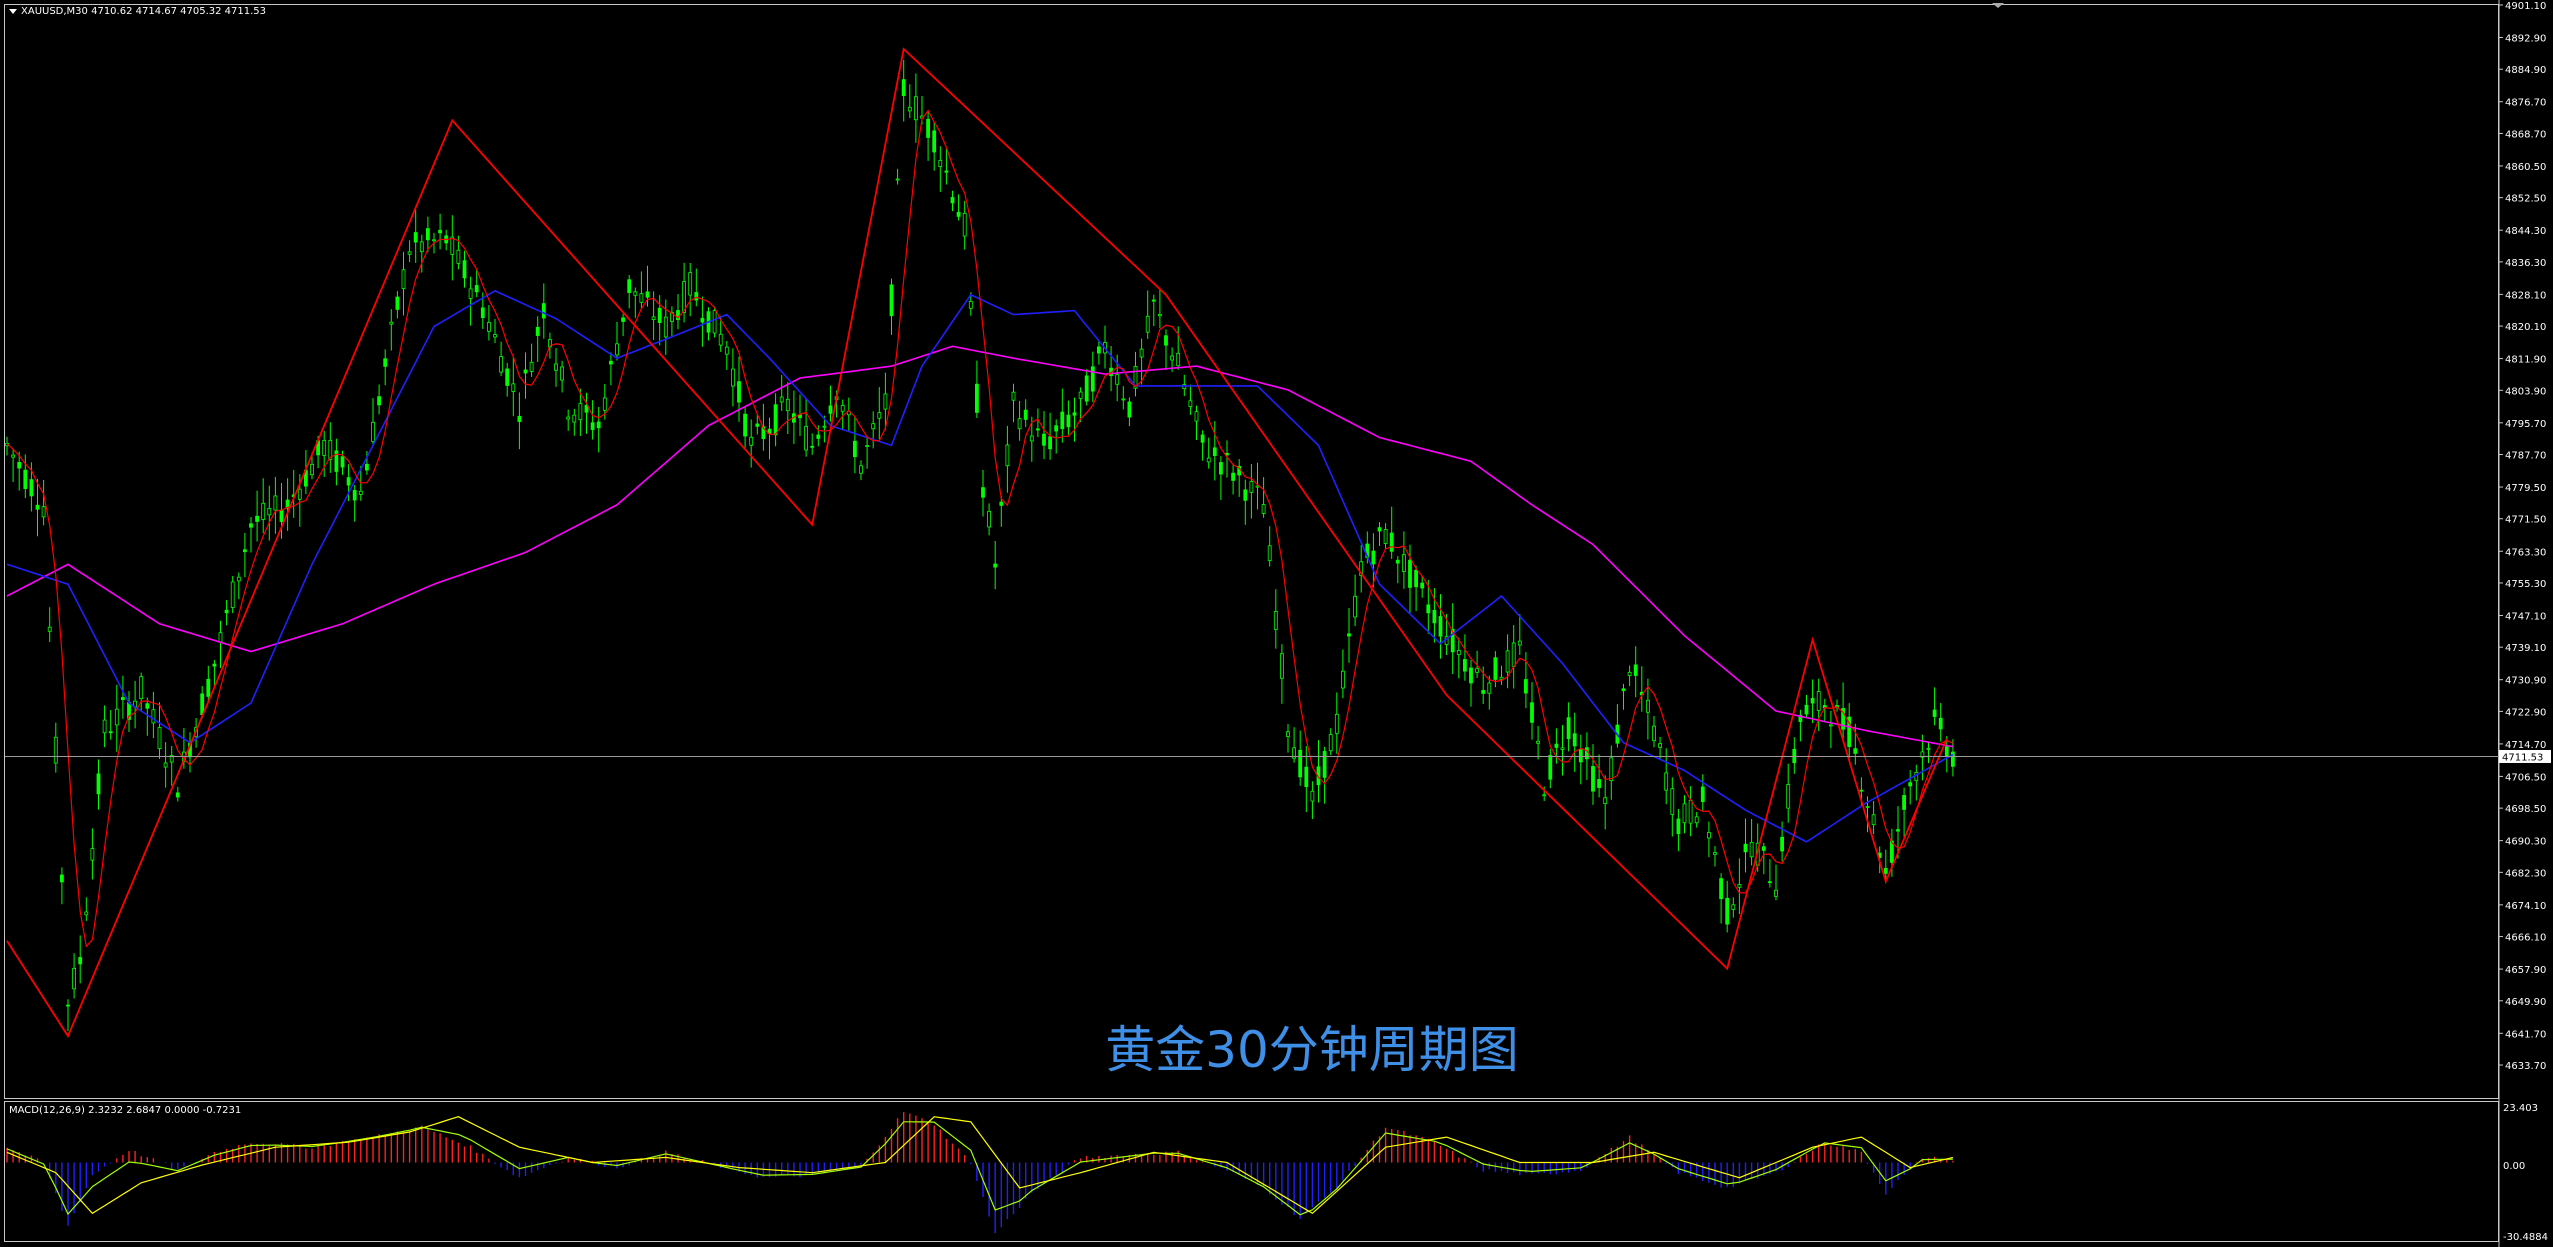 Image resolution: width=2553 pixels, height=1247 pixels. What do you see at coordinates (2525, 552) in the screenshot?
I see `price-tick-label: 4763.30` at bounding box center [2525, 552].